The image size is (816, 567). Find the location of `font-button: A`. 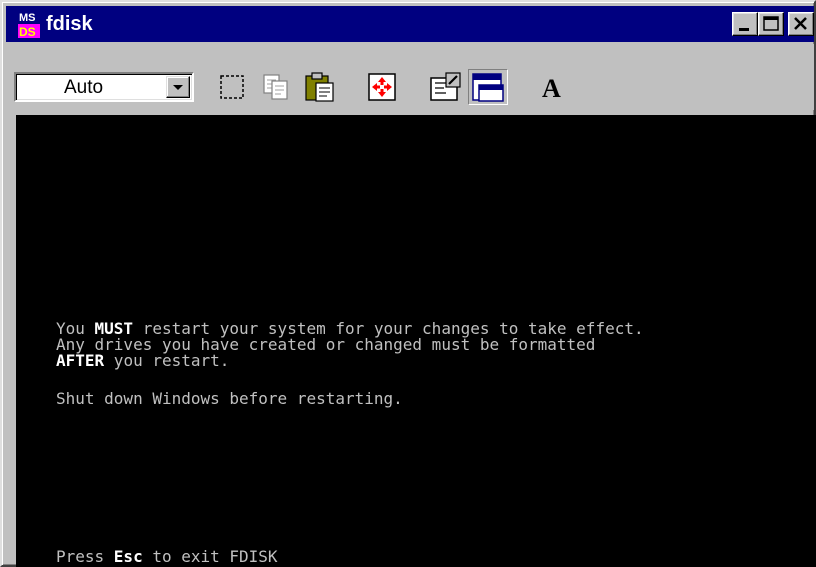

font-button: A is located at coordinates (552, 87).